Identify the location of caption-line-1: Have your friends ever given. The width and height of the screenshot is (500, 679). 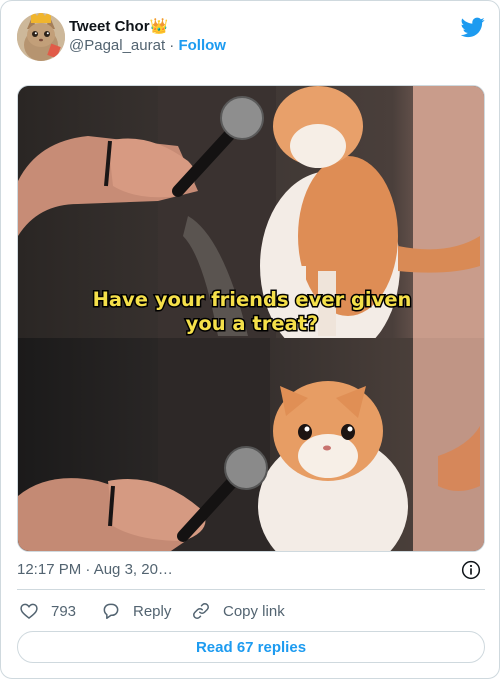
(252, 299).